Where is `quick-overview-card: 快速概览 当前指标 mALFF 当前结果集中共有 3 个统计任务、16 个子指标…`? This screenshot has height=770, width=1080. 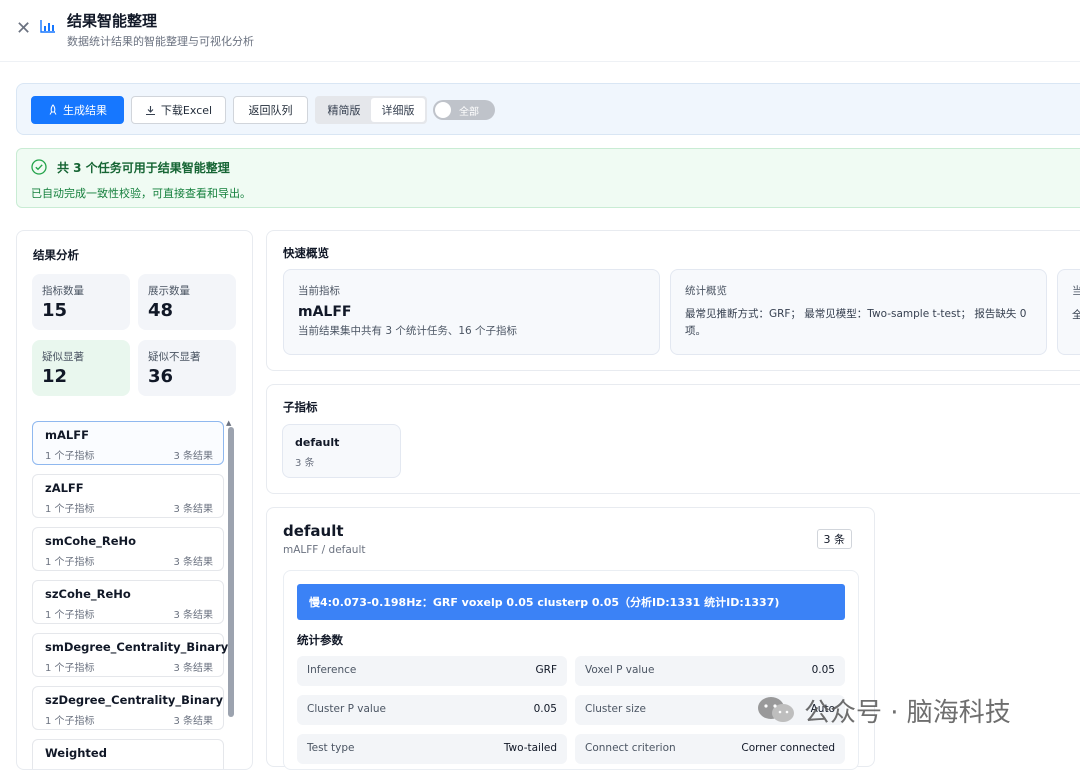
quick-overview-card: 快速概览 当前指标 mALFF 当前结果集中共有 3 个统计任务、16 个子指标… is located at coordinates (673, 300).